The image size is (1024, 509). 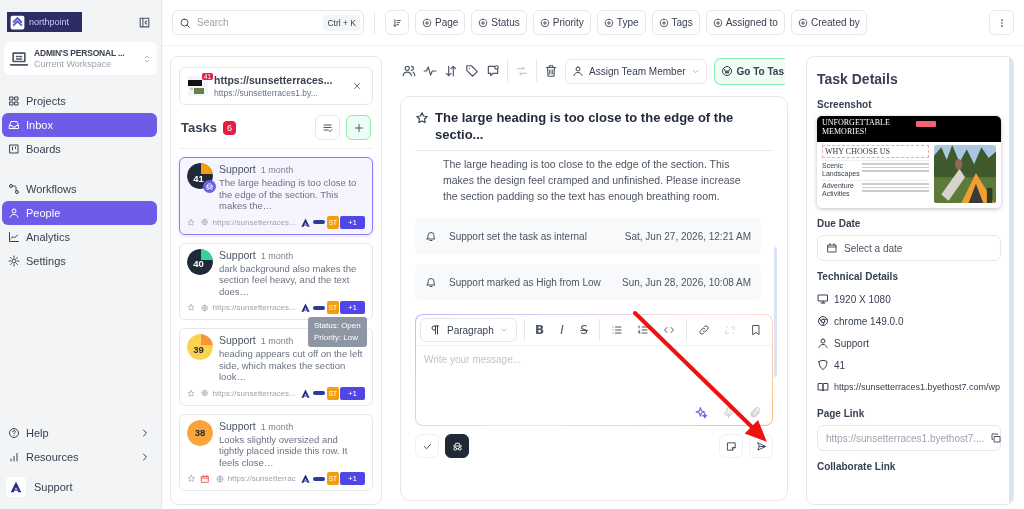 I want to click on hero-heading: UNFORGETTABLE MEMORIES!, so click(x=856, y=127).